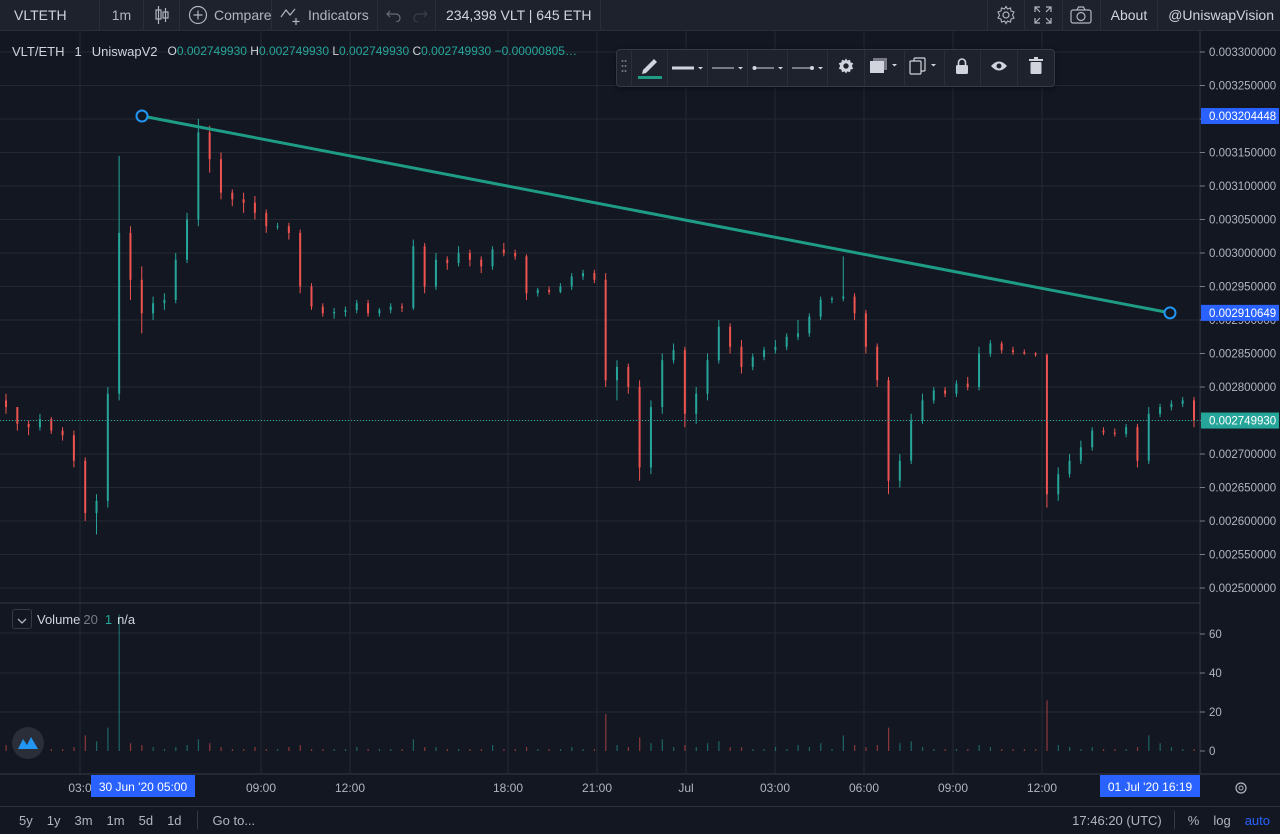 This screenshot has width=1280, height=834. Describe the element at coordinates (1042, 788) in the screenshot. I see `time-tick-label: 12:00` at that location.